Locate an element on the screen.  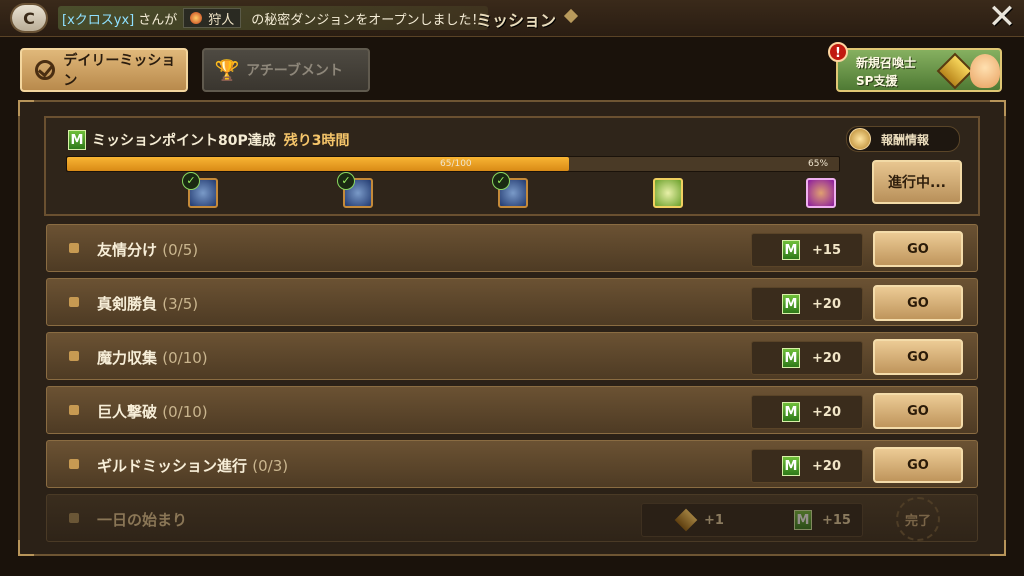
completed-stamp: 完了 is located at coordinates (918, 519).